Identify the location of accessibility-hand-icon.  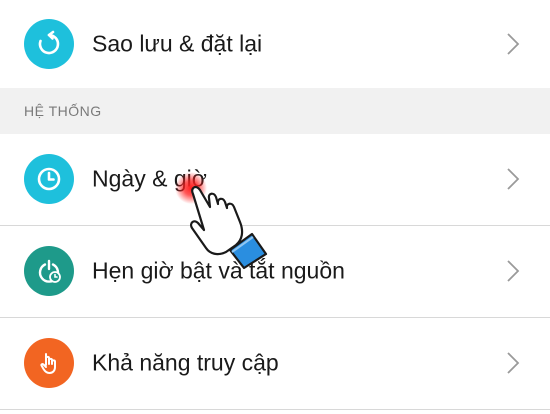
(49, 363).